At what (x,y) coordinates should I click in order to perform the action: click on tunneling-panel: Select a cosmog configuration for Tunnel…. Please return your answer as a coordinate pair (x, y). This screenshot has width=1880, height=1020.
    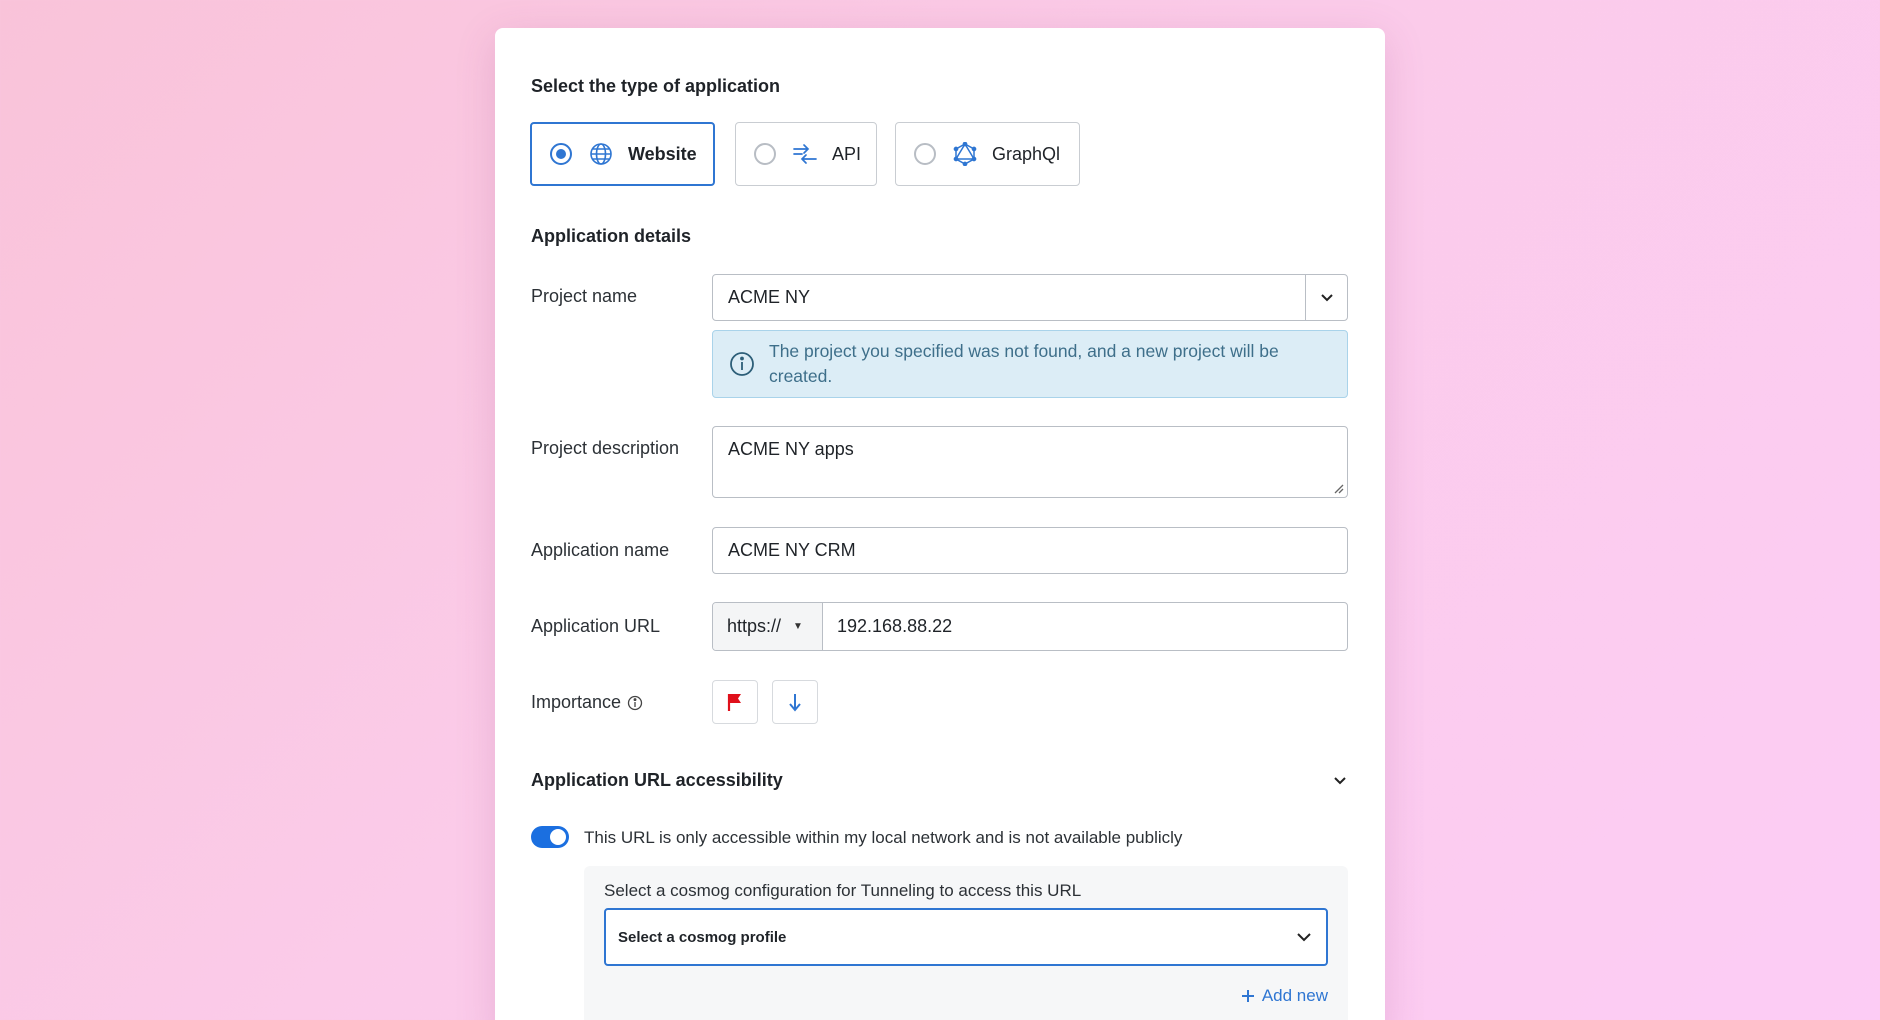
    Looking at the image, I should click on (966, 943).